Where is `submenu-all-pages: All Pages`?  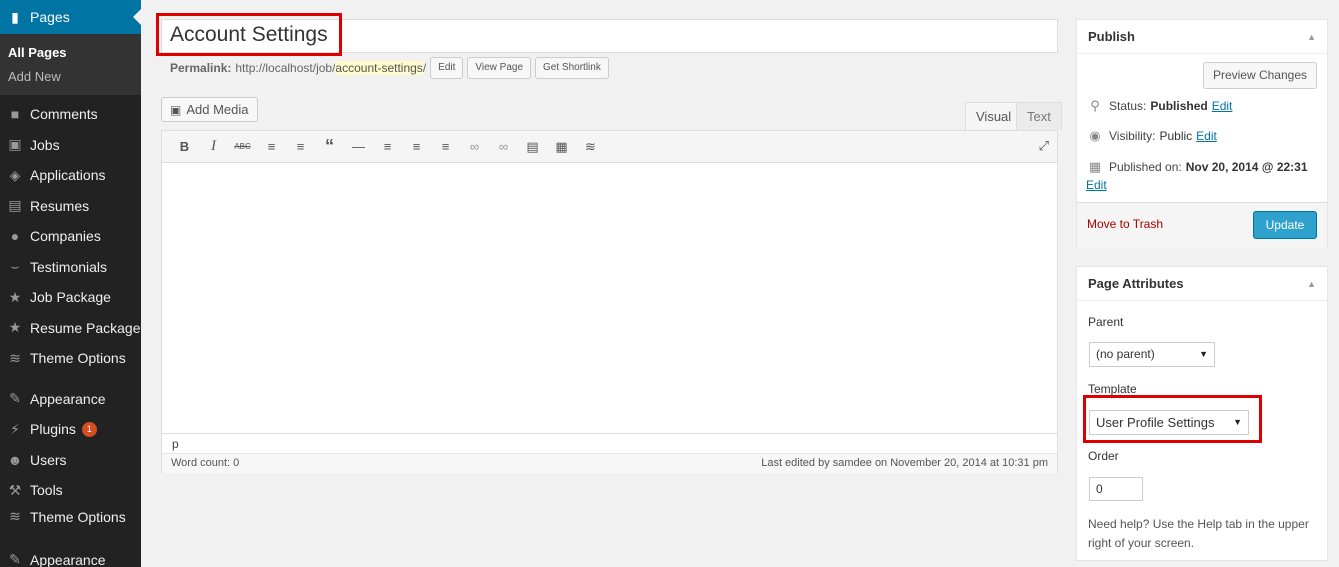
submenu-all-pages: All Pages is located at coordinates (70, 53).